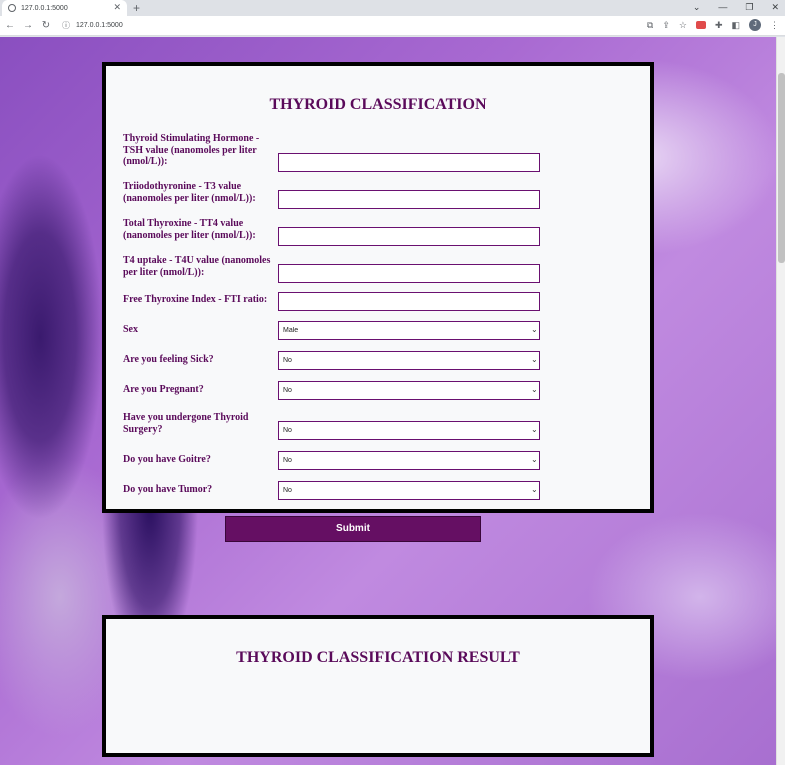 This screenshot has height=765, width=785. Describe the element at coordinates (700, 25) in the screenshot. I see `extension-icon` at that location.